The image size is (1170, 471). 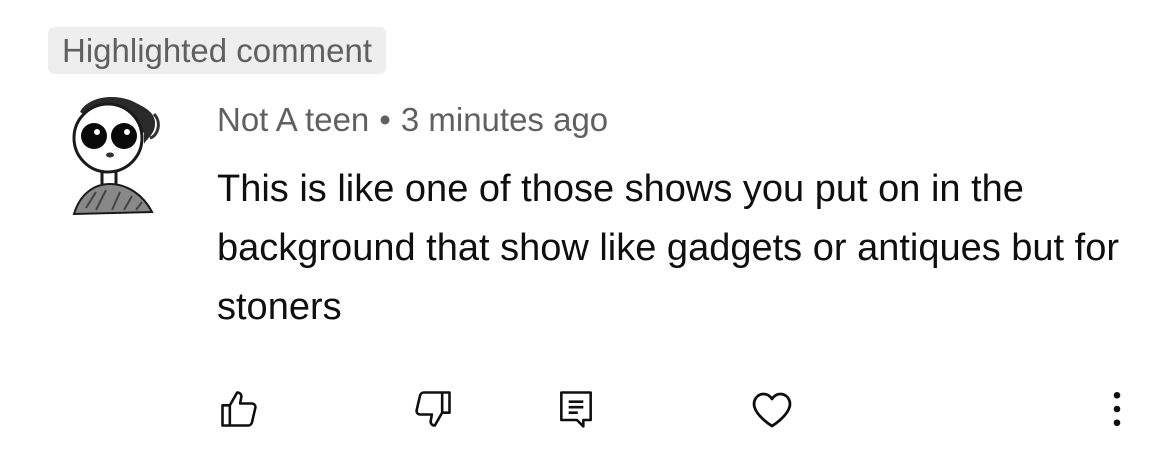 I want to click on heart-icon, so click(x=772, y=410).